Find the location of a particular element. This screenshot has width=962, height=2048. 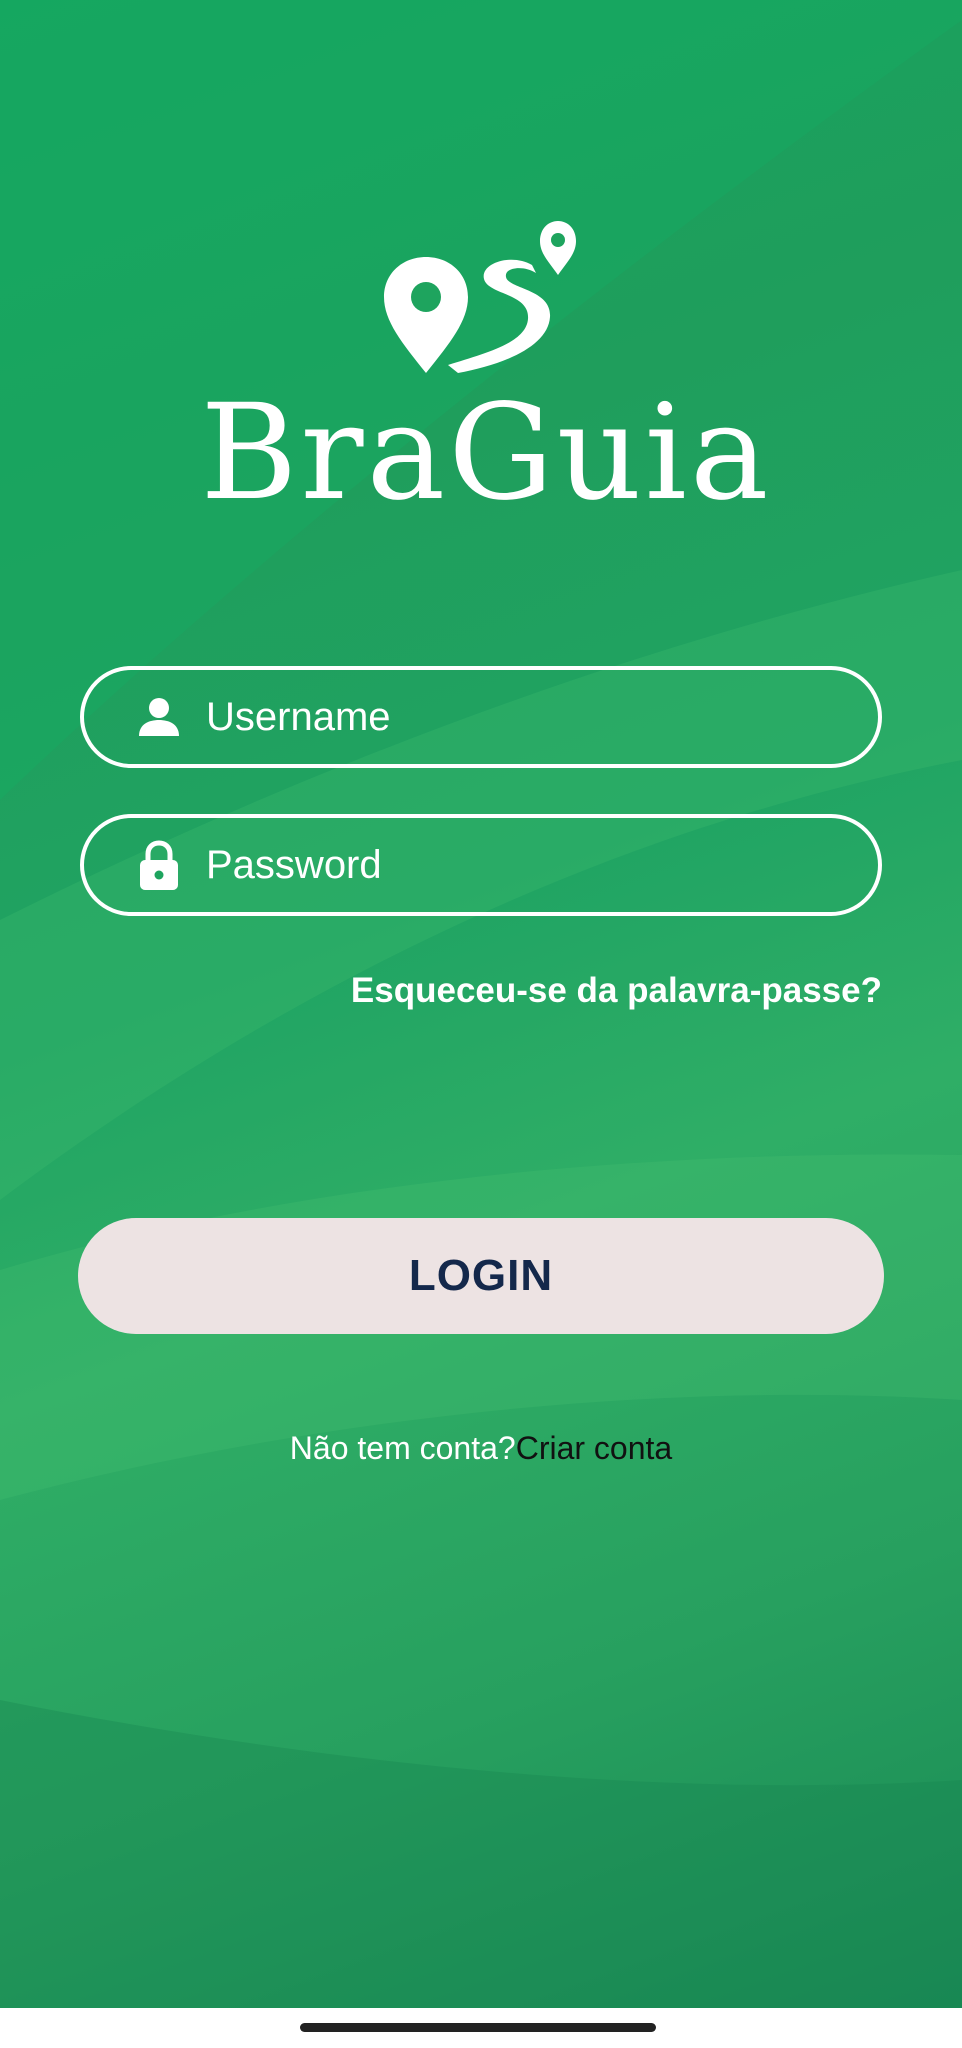

signup-question: Não tem conta? is located at coordinates (402, 1448).